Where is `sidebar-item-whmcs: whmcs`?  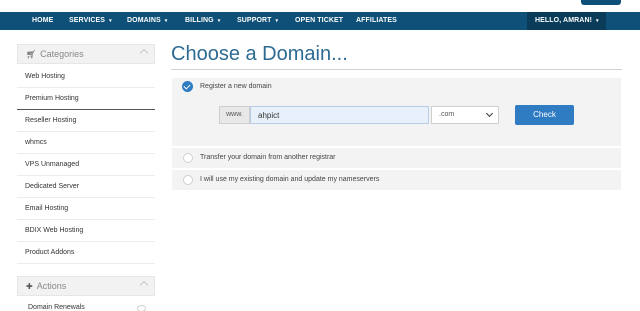
sidebar-item-whmcs: whmcs is located at coordinates (86, 143).